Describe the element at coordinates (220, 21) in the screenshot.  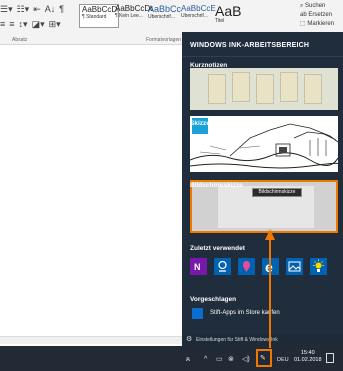
I see `style-name: Titel` at that location.